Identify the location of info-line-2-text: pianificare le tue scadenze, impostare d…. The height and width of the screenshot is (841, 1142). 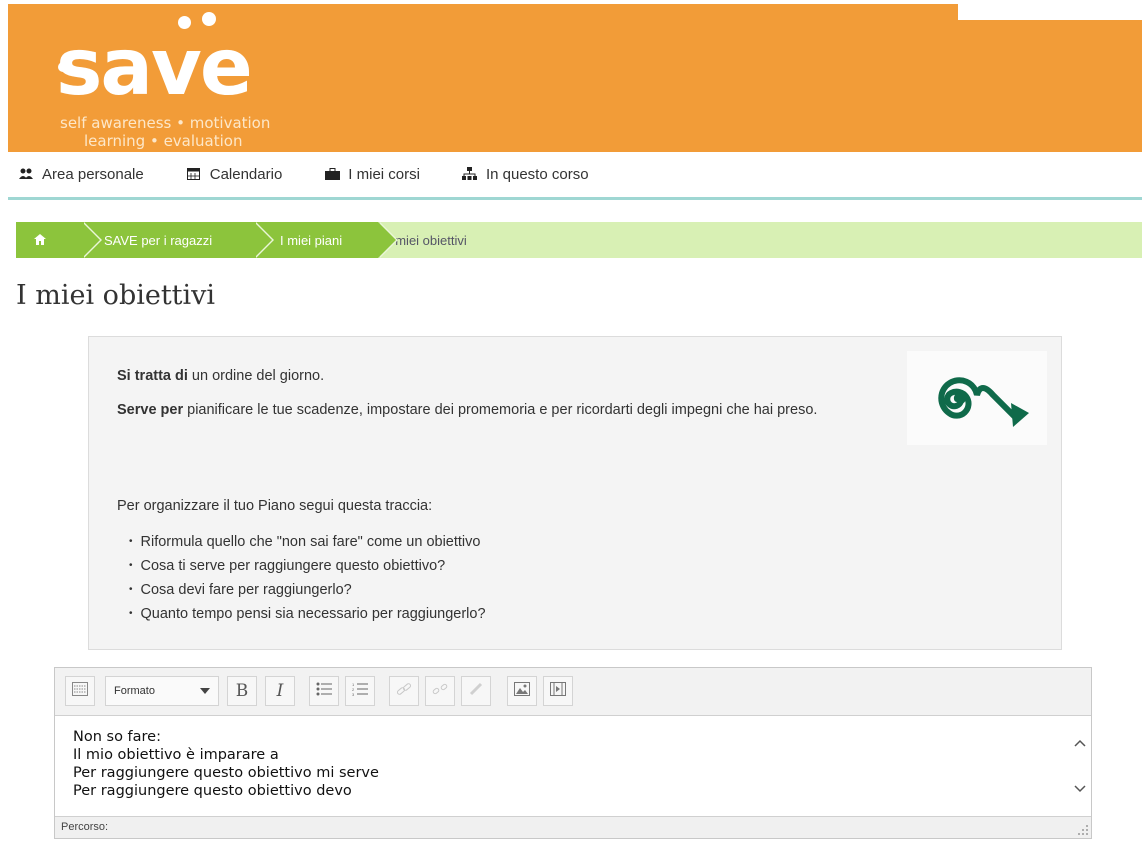
(500, 410).